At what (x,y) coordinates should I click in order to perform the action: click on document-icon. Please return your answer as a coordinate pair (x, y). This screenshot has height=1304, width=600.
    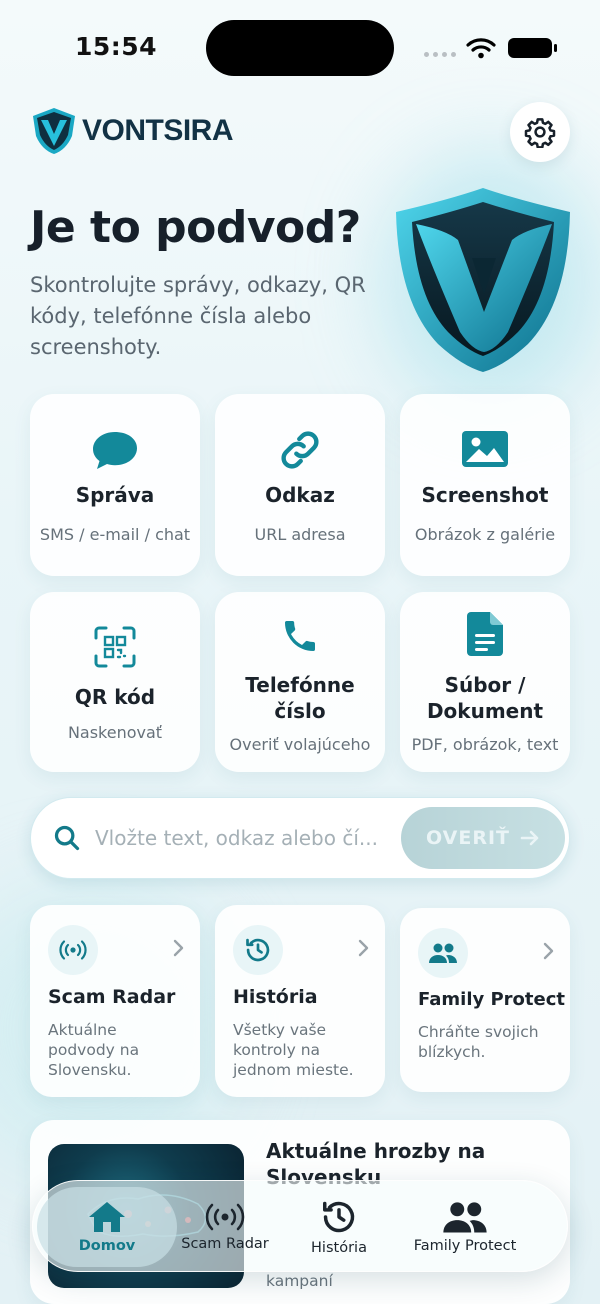
    Looking at the image, I should click on (485, 634).